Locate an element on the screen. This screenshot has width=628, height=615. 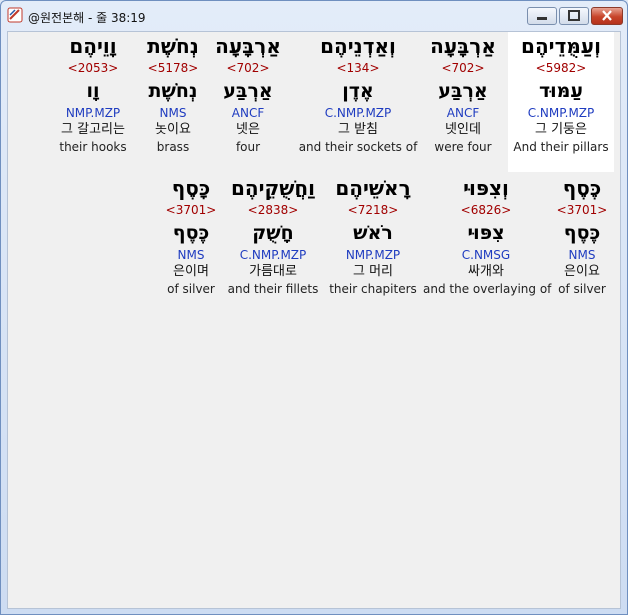
korean-gloss: 놋이요 is located at coordinates (173, 129).